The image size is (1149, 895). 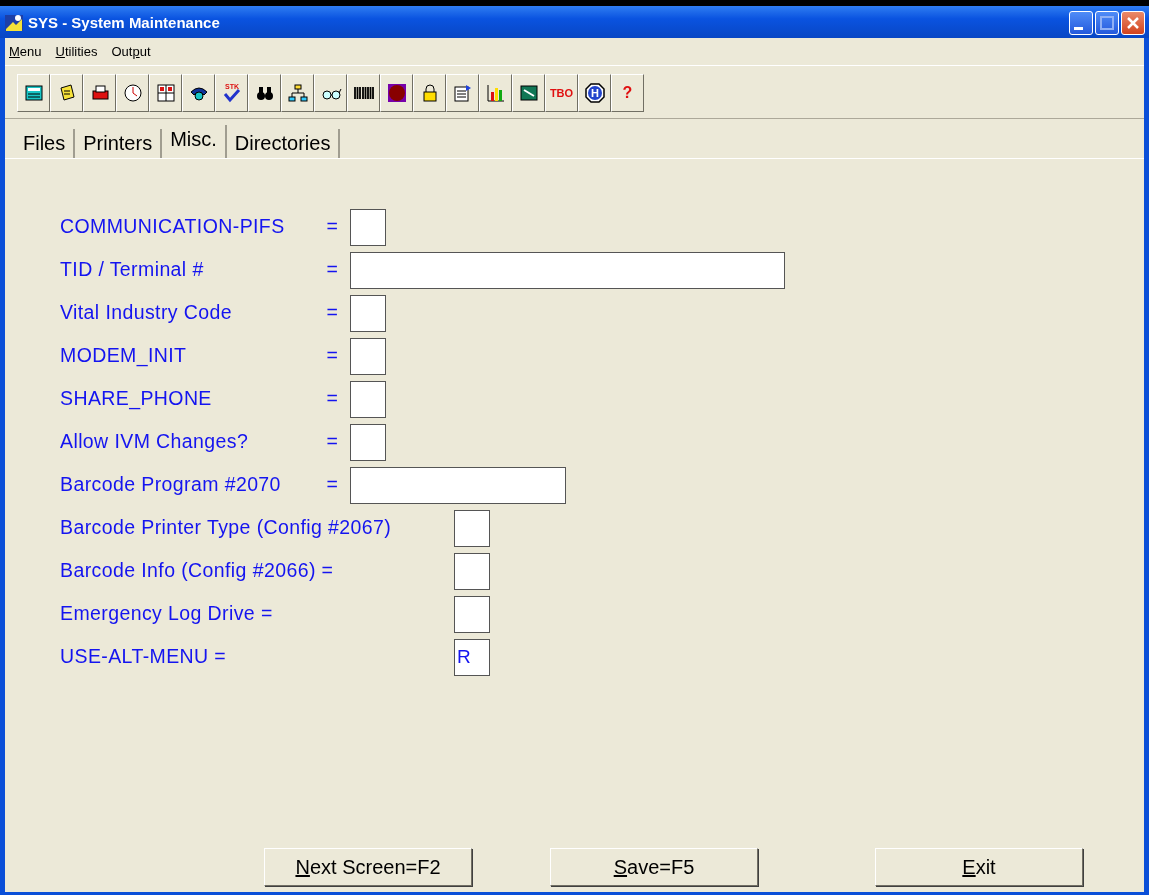 I want to click on circle-icon, so click(x=396, y=93).